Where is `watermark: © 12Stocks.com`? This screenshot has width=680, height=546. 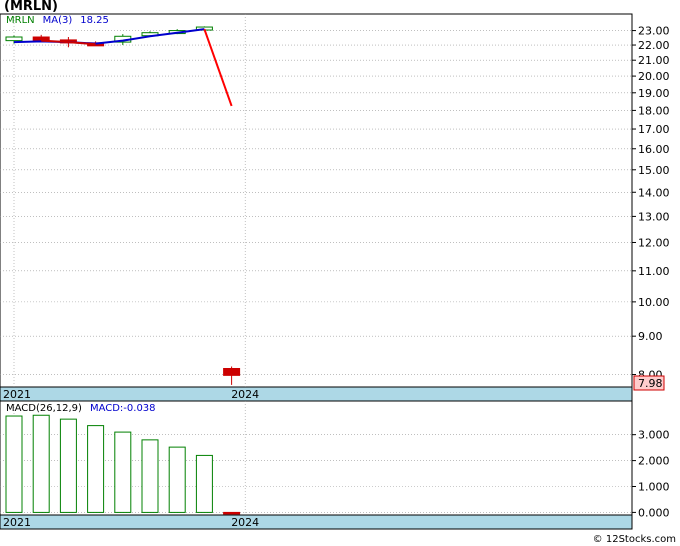
watermark: © 12Stocks.com is located at coordinates (634, 539).